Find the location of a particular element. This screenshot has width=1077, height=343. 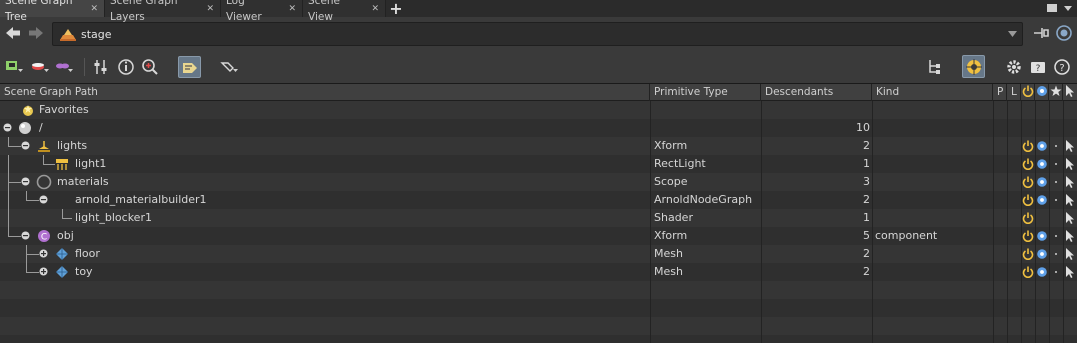

new-primitive-button is located at coordinates (40, 67).